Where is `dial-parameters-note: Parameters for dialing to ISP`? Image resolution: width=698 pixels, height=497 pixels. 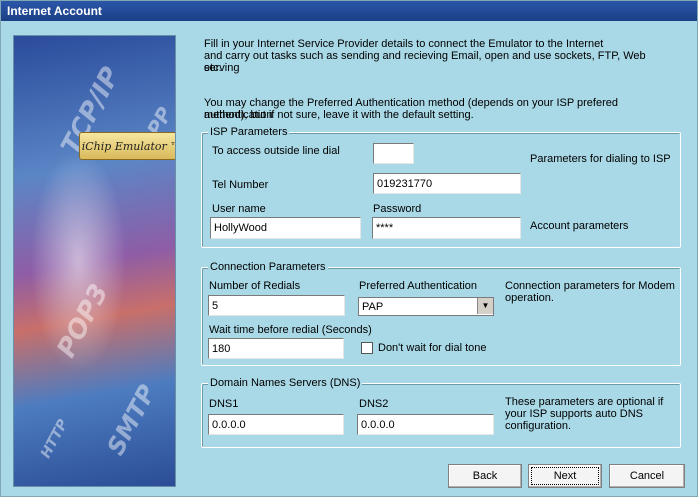
dial-parameters-note: Parameters for dialing to ISP is located at coordinates (600, 159).